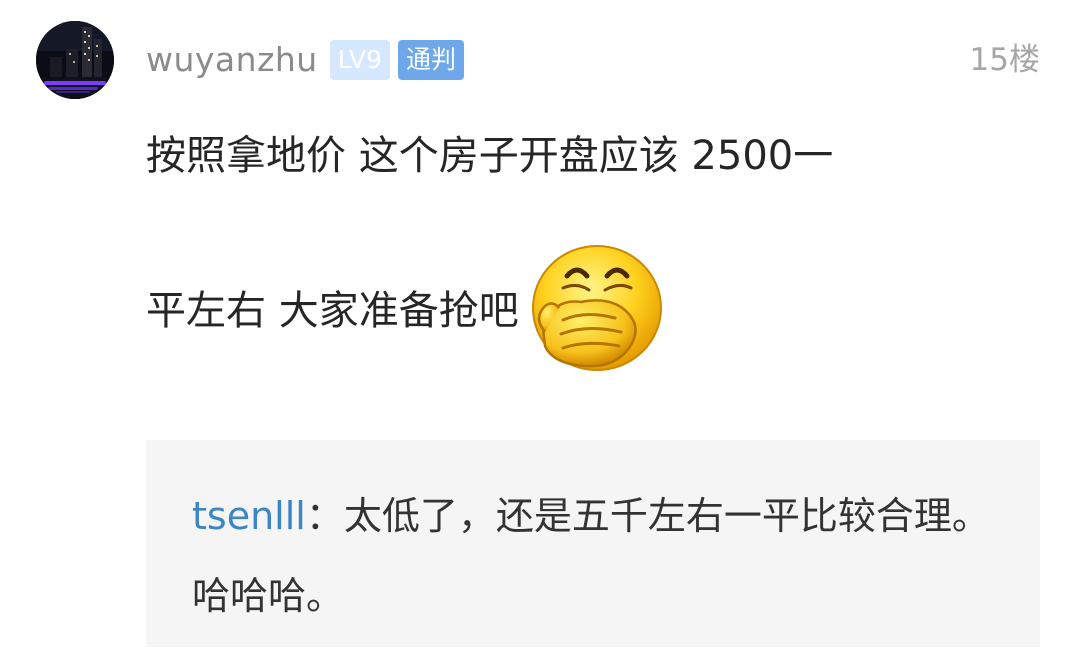 The width and height of the screenshot is (1080, 671). Describe the element at coordinates (249, 516) in the screenshot. I see `reply-author: tsenlll` at that location.